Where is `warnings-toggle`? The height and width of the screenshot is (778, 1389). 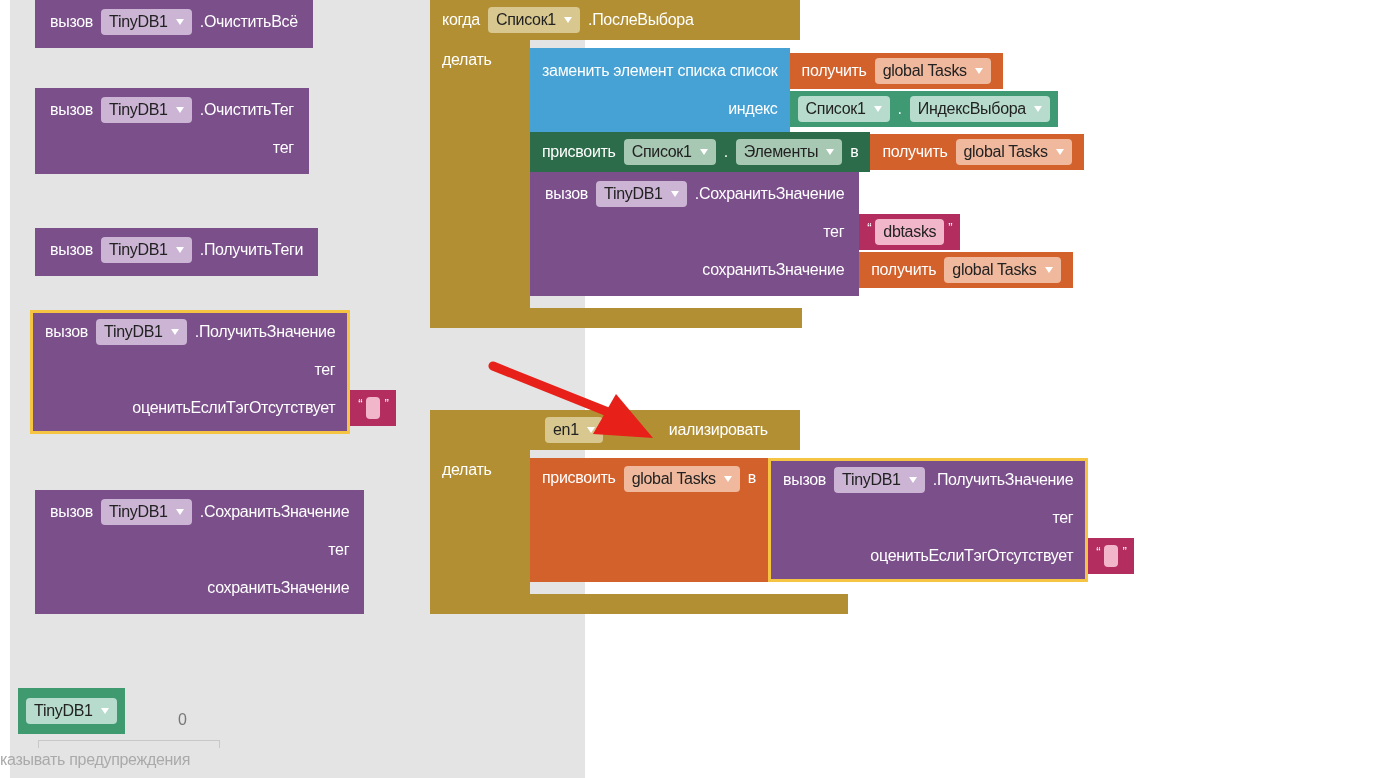
warnings-toggle is located at coordinates (129, 744).